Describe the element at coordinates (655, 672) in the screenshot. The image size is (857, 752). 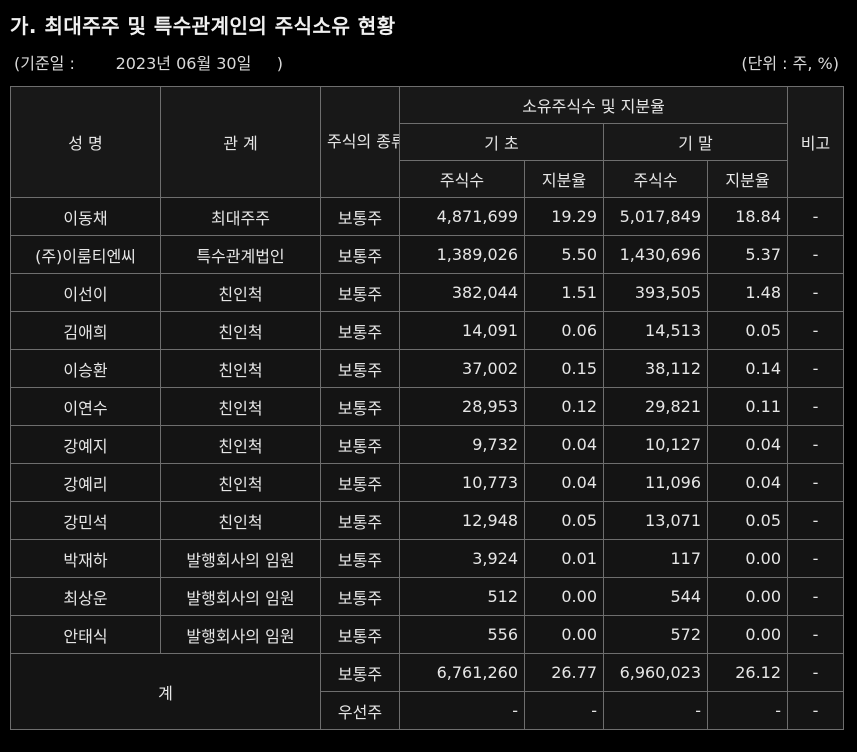
I see `cell-end-shares: 6,960,023` at that location.